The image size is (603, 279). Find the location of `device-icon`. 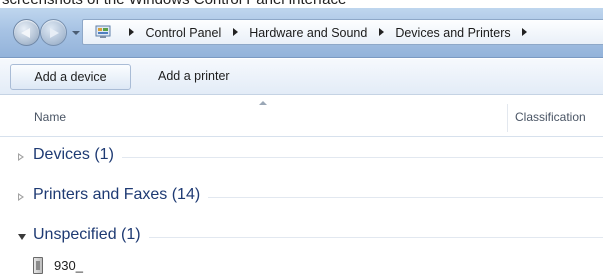

device-icon is located at coordinates (38, 265).